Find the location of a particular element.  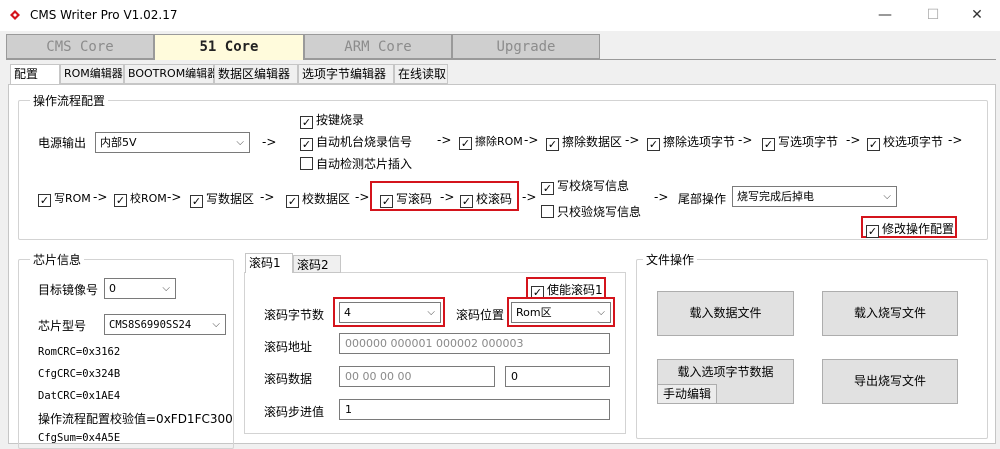

load-option-label: 载入选项字节数据 is located at coordinates (725, 372).